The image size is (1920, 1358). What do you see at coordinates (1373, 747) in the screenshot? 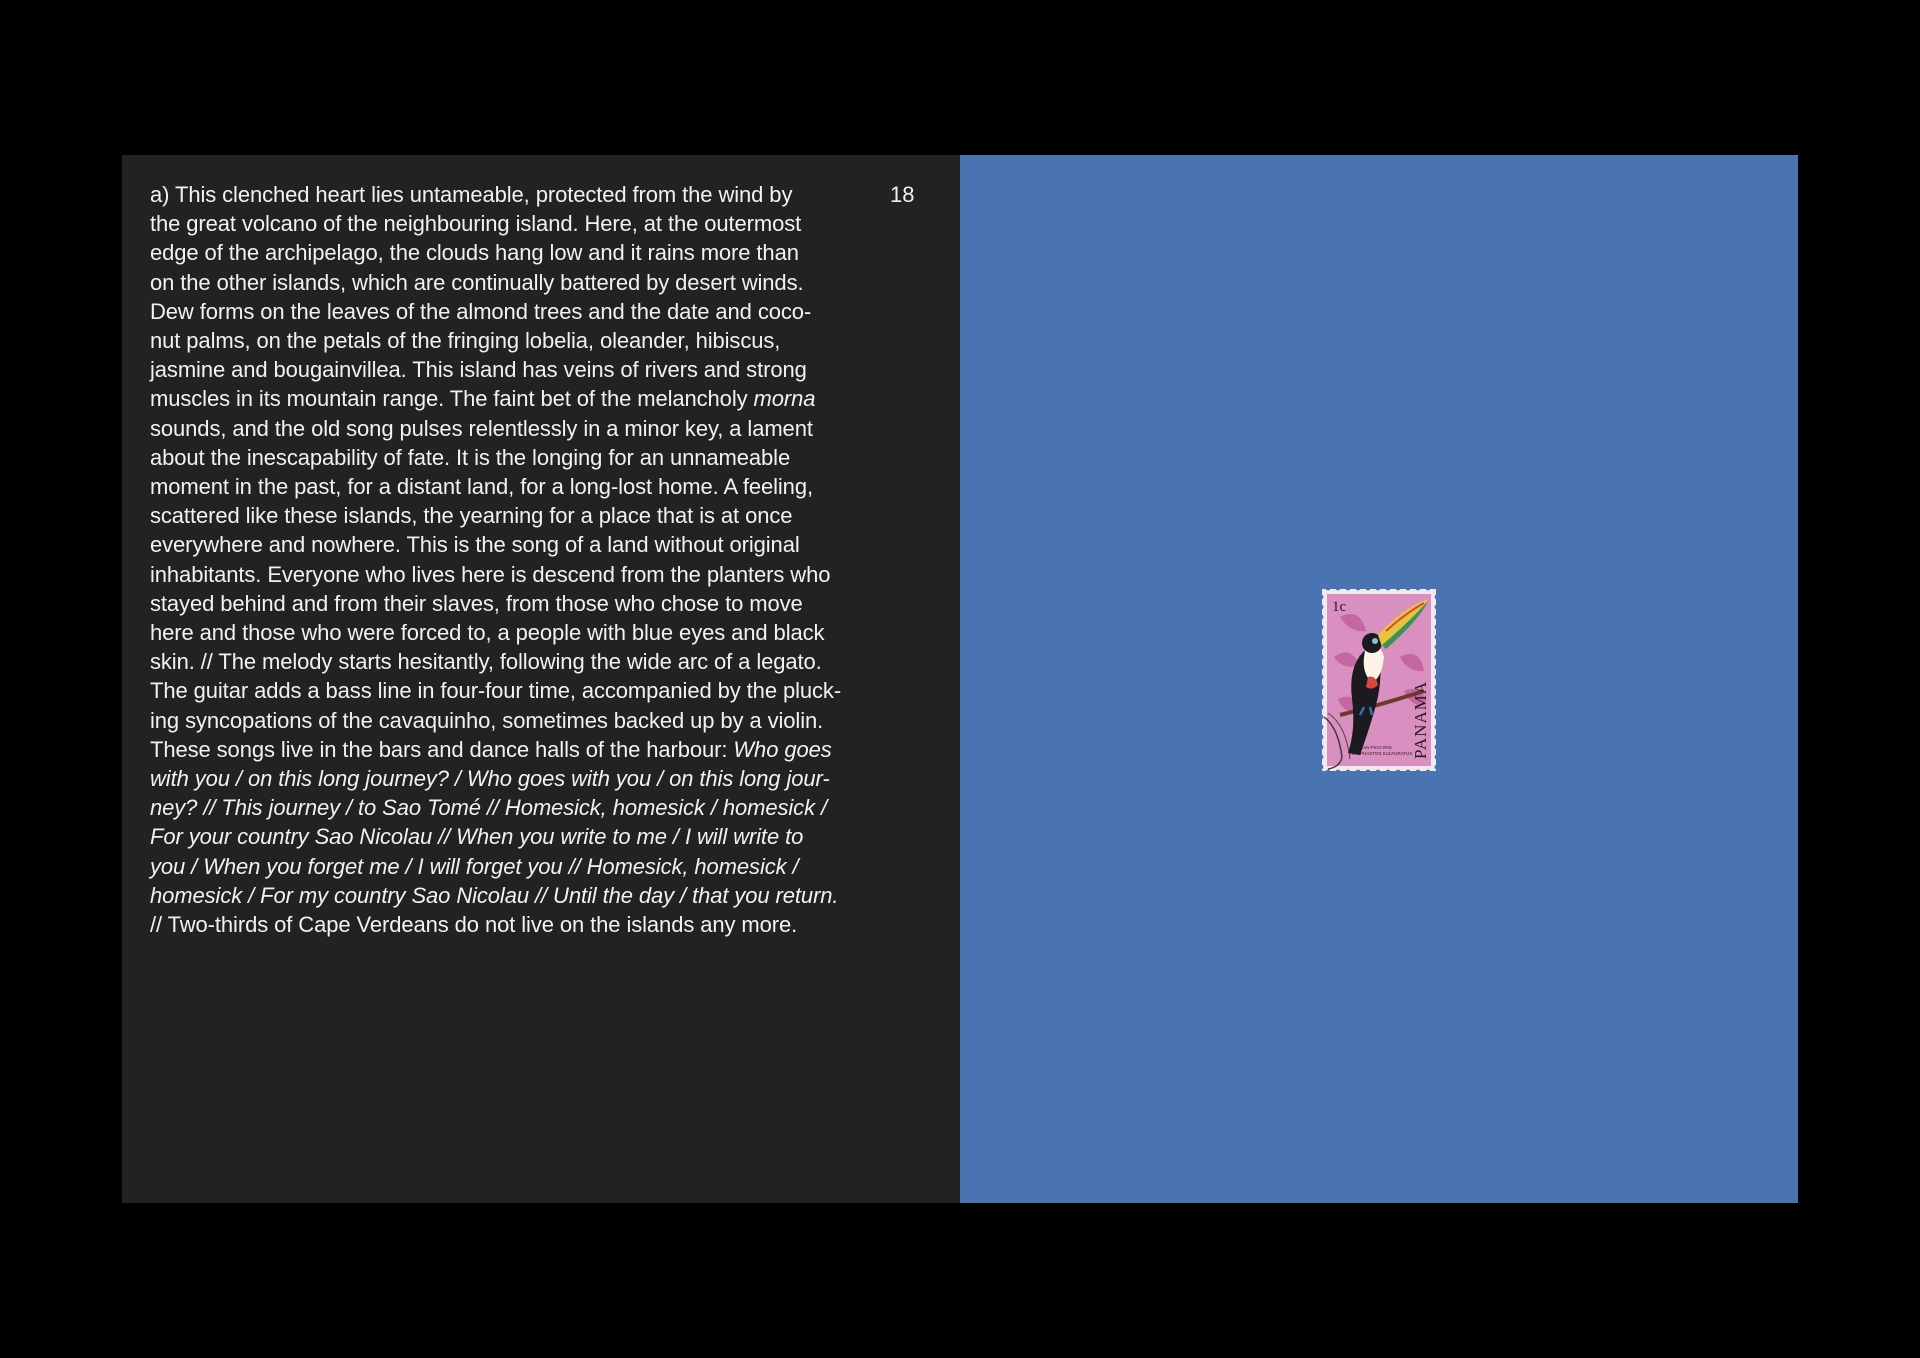
I see `stamp-caption-line1: TUCAN PICO IRIS` at bounding box center [1373, 747].